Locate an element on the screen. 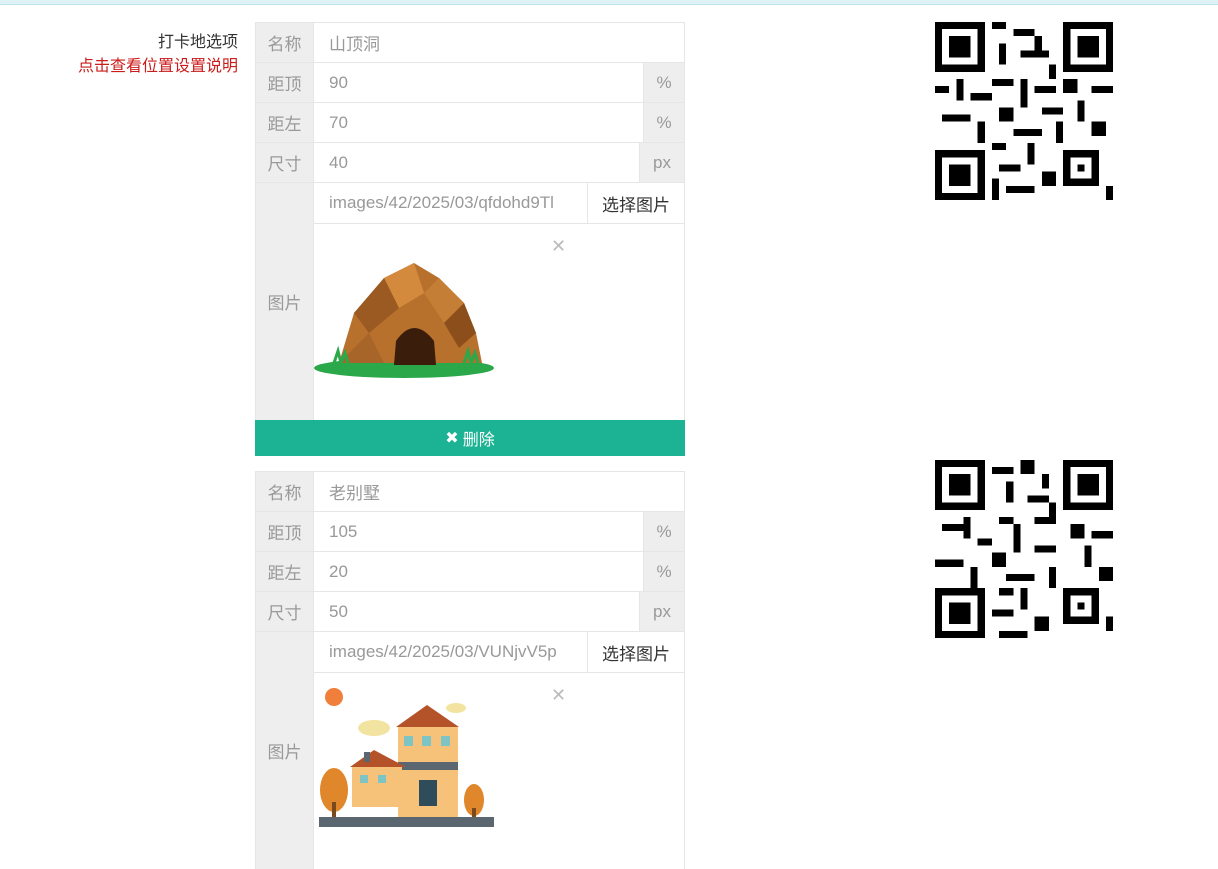  delete-button: ✖ 删除 is located at coordinates (470, 438).